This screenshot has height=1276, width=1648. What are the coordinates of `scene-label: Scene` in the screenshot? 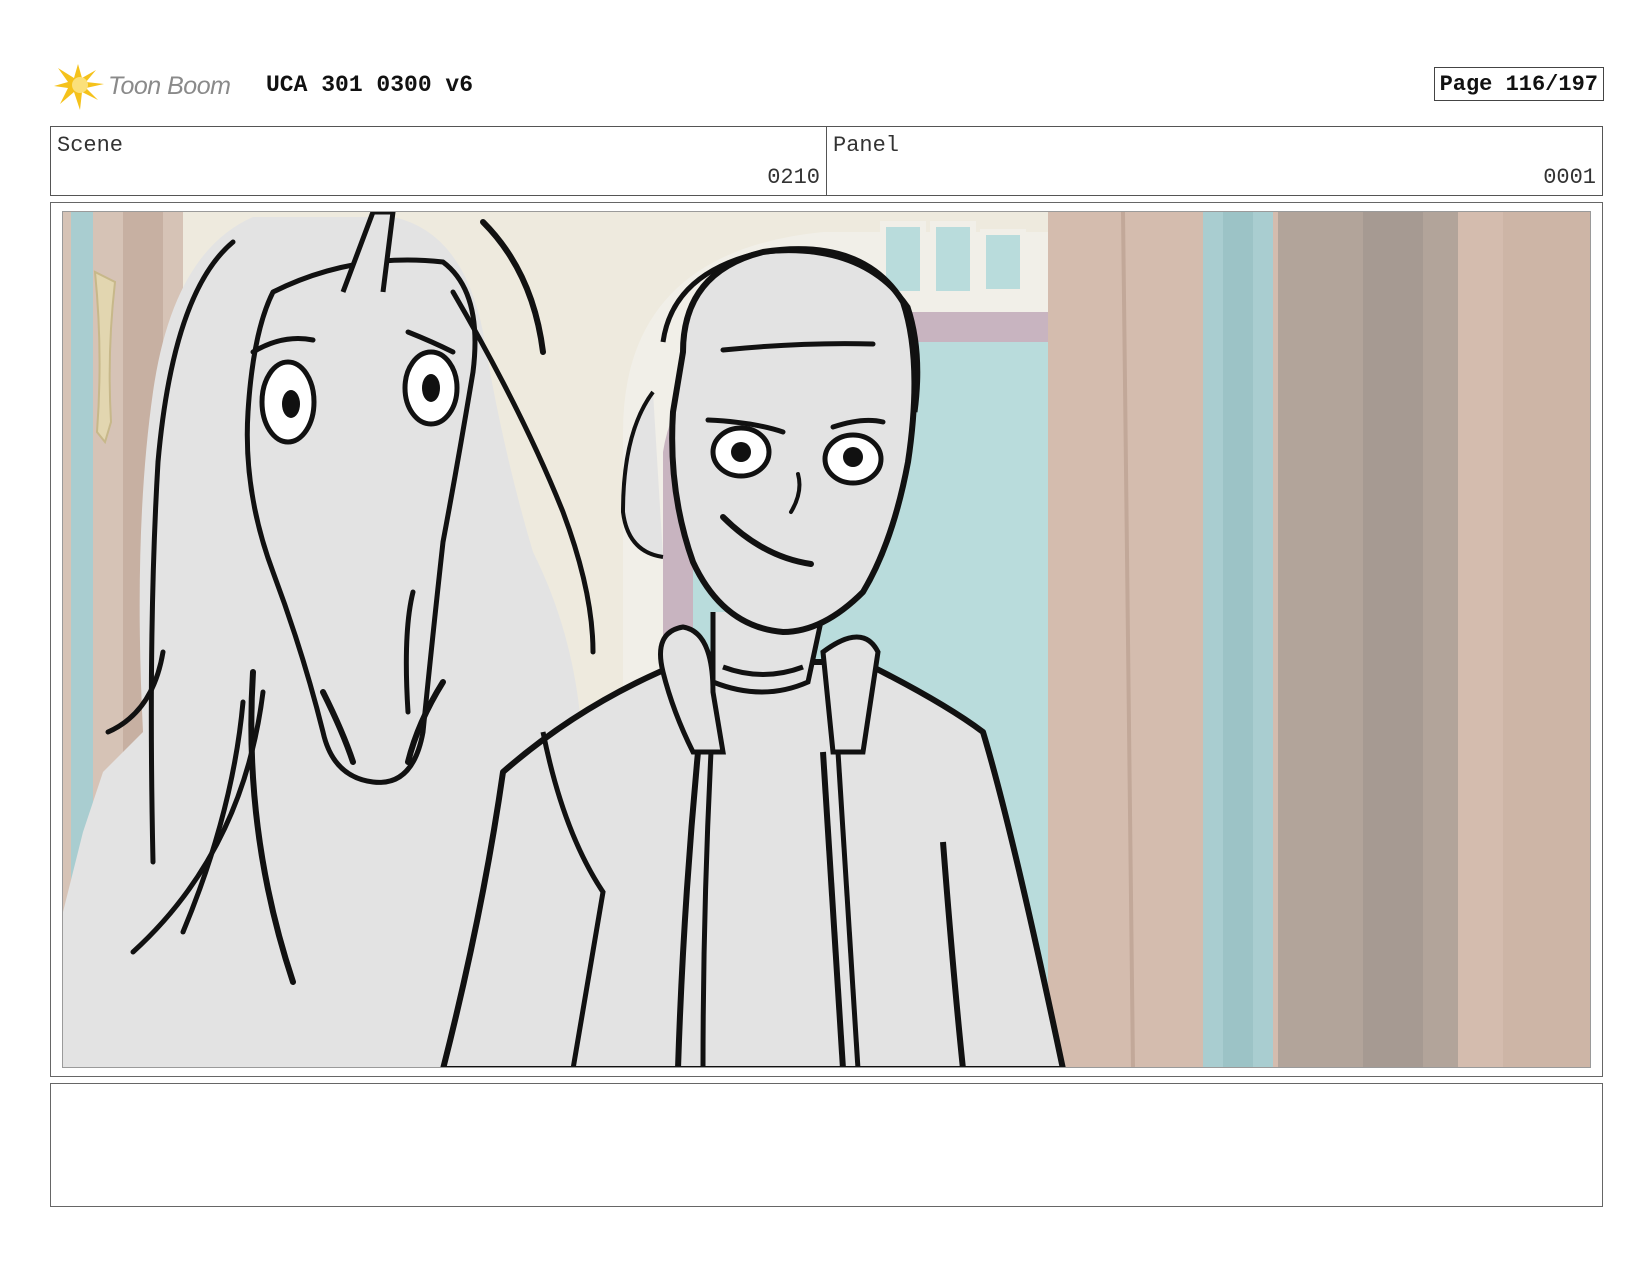 It's located at (90, 145).